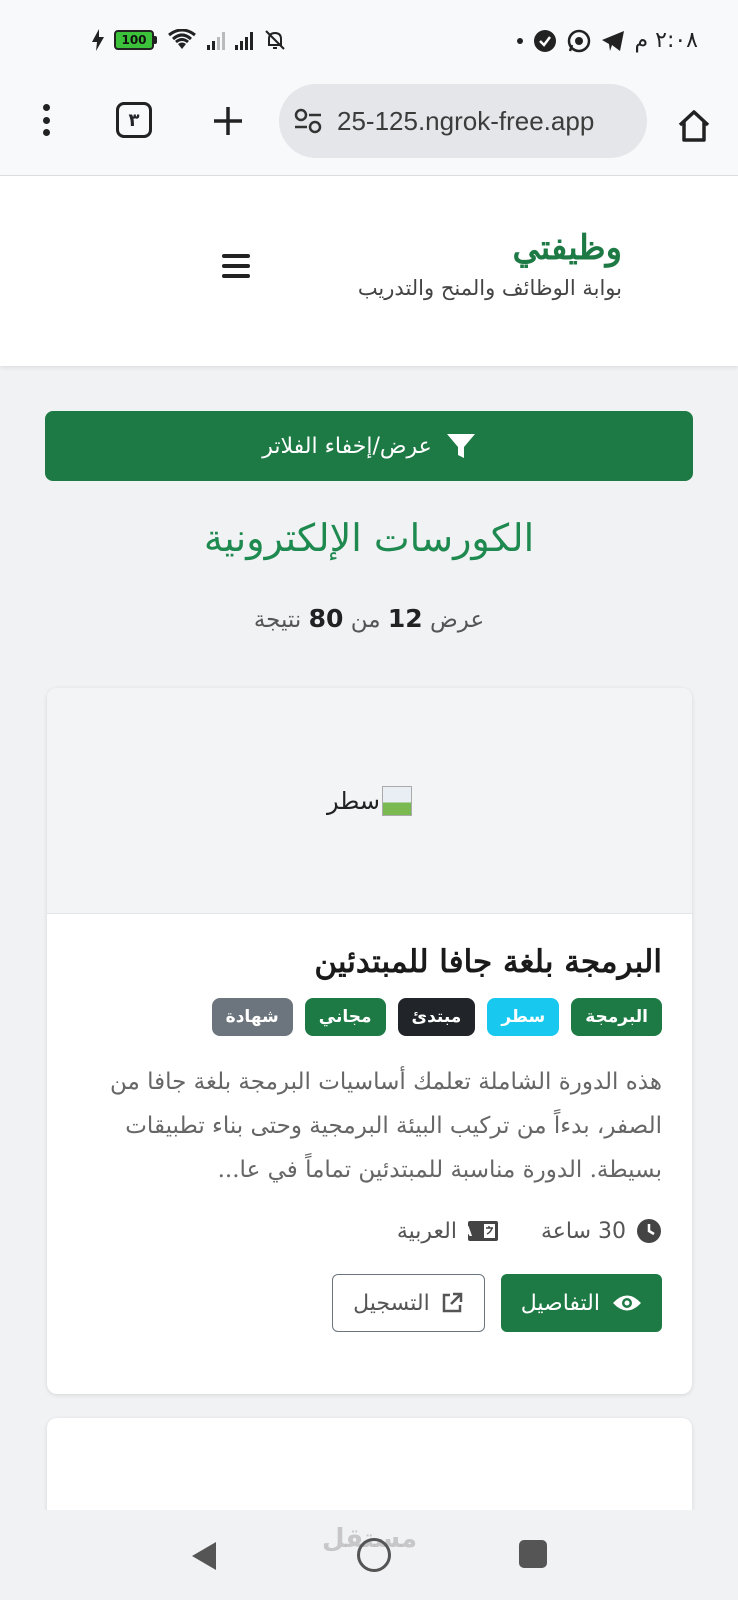 This screenshot has width=738, height=1600. Describe the element at coordinates (460, 446) in the screenshot. I see `filter-icon` at that location.